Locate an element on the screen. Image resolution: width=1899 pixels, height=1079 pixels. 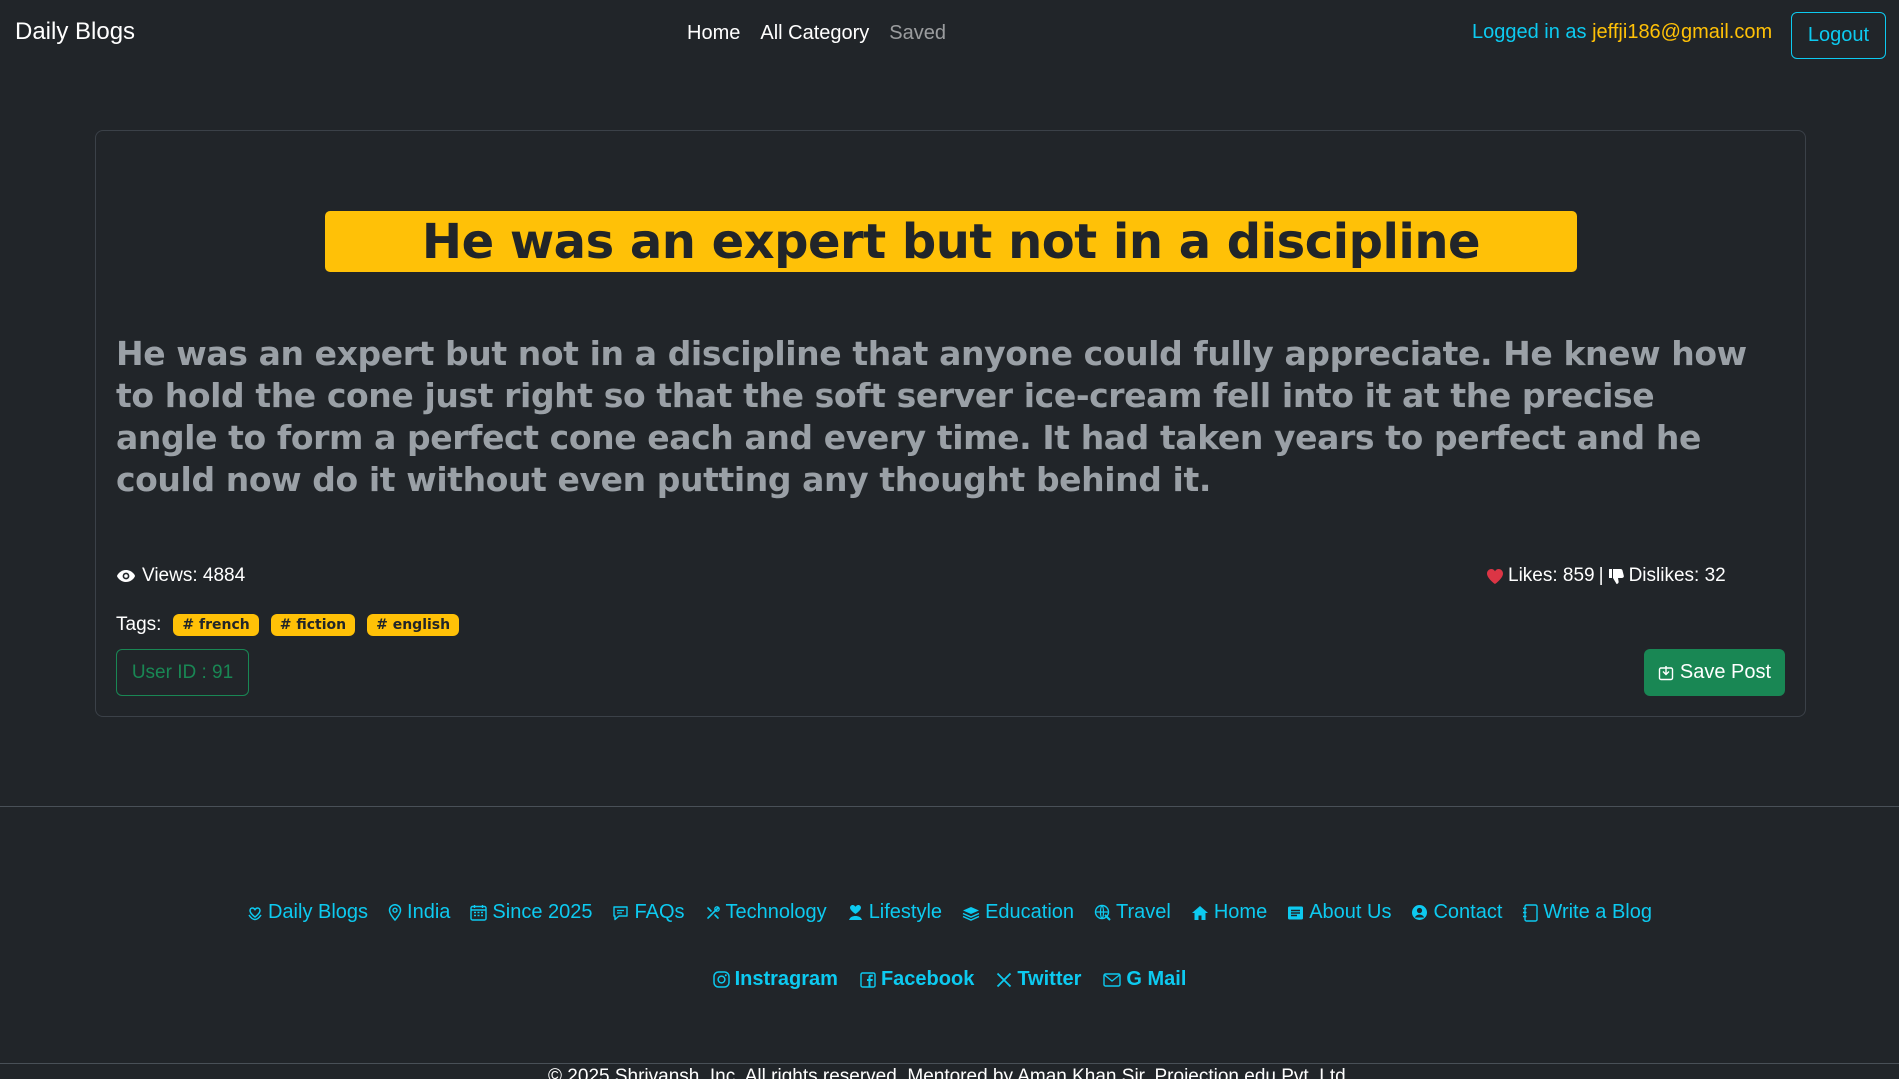
views-counter: Views: 4884 is located at coordinates (180, 576).